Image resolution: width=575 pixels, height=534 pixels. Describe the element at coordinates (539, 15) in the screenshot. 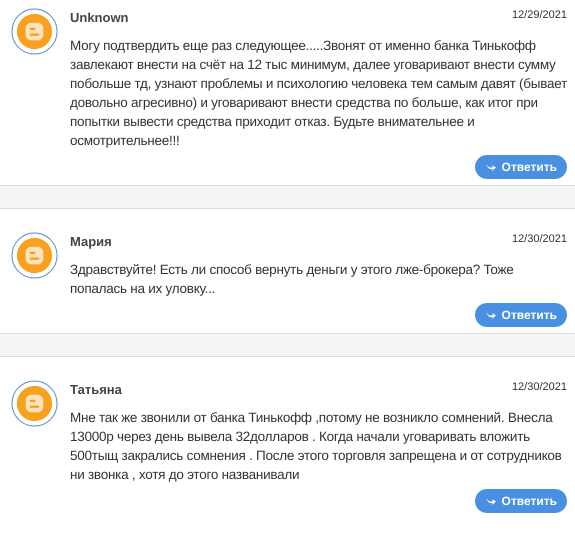

I see `comment-date: 12/29/2021` at that location.